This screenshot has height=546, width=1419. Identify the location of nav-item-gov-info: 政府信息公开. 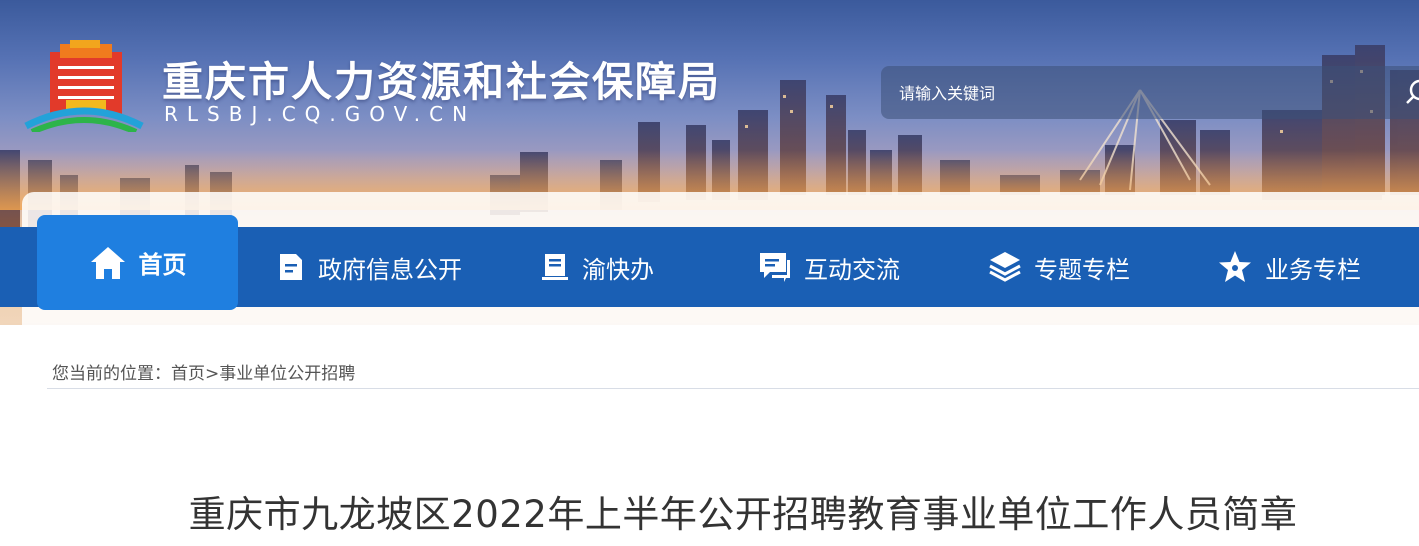
(369, 267).